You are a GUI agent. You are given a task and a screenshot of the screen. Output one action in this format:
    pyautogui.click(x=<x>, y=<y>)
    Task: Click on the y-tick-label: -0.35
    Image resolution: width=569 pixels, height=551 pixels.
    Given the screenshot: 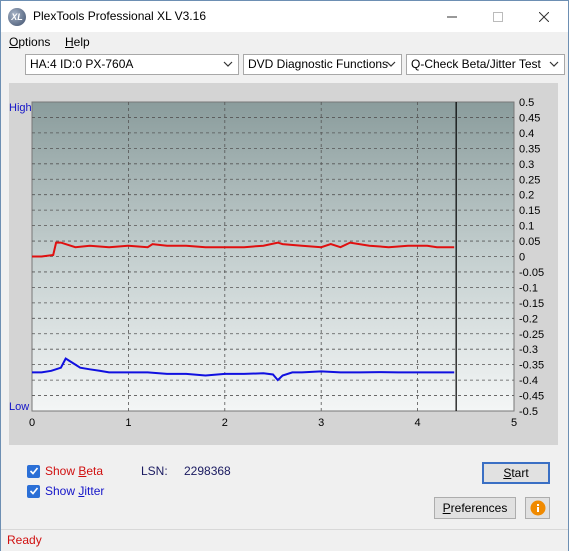 What is the action you would take?
    pyautogui.click(x=531, y=366)
    